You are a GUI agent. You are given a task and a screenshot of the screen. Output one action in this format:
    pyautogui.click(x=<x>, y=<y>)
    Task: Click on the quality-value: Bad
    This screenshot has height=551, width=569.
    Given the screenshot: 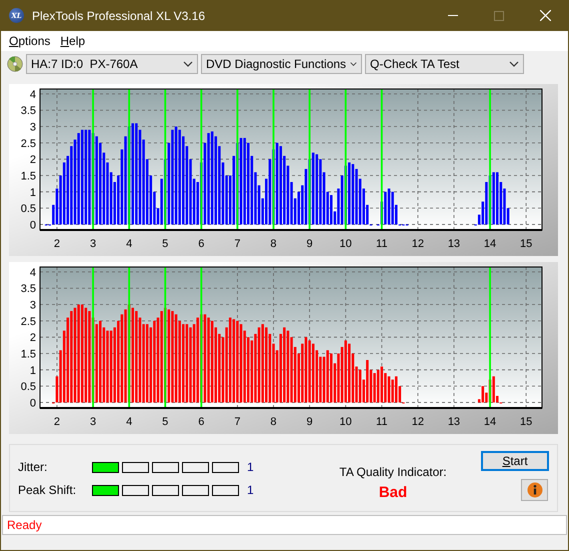 What is the action you would take?
    pyautogui.click(x=393, y=492)
    